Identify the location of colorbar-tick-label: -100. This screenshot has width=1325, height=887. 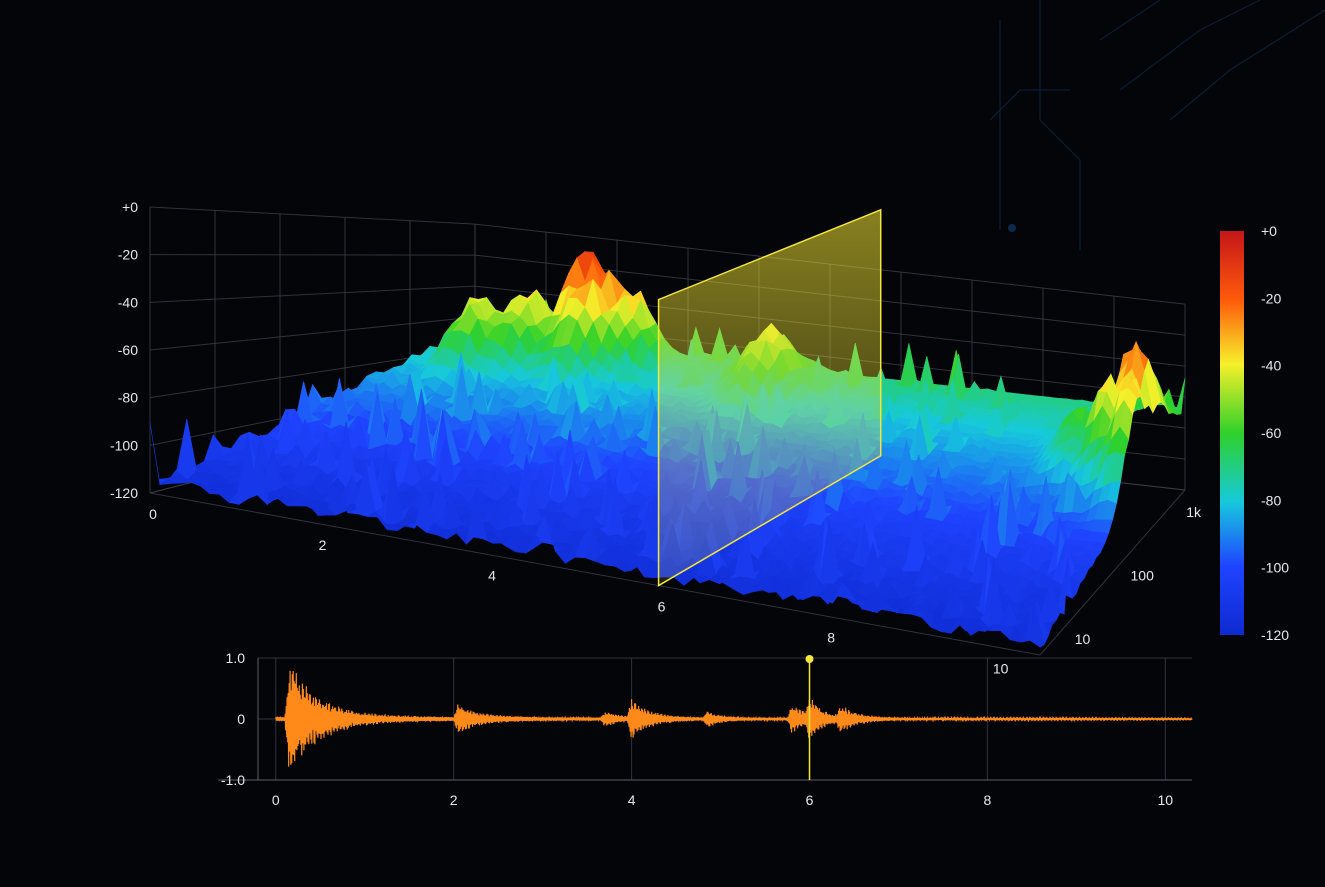
(1275, 568).